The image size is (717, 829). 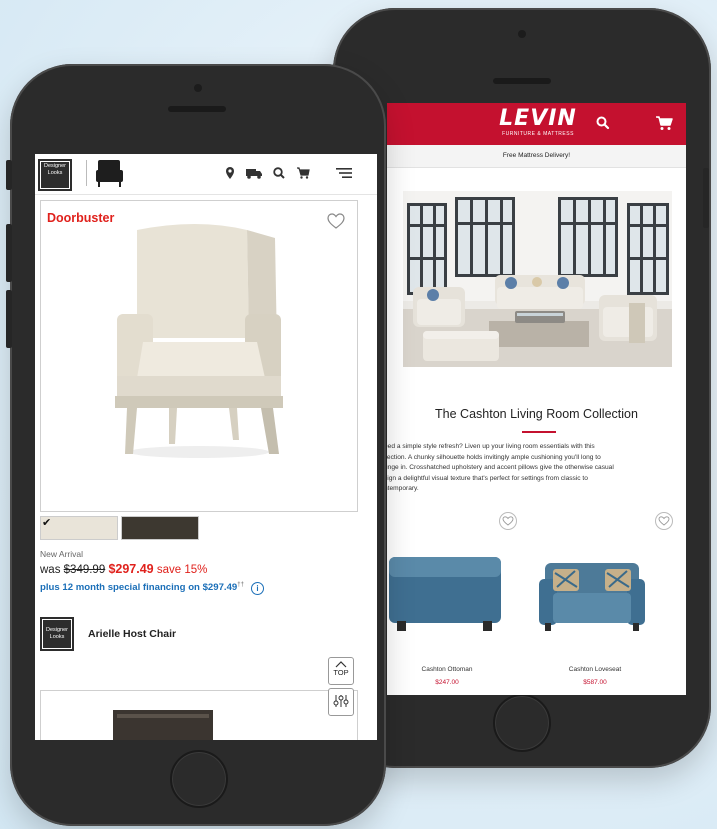 I want to click on location-icon, so click(x=230, y=173).